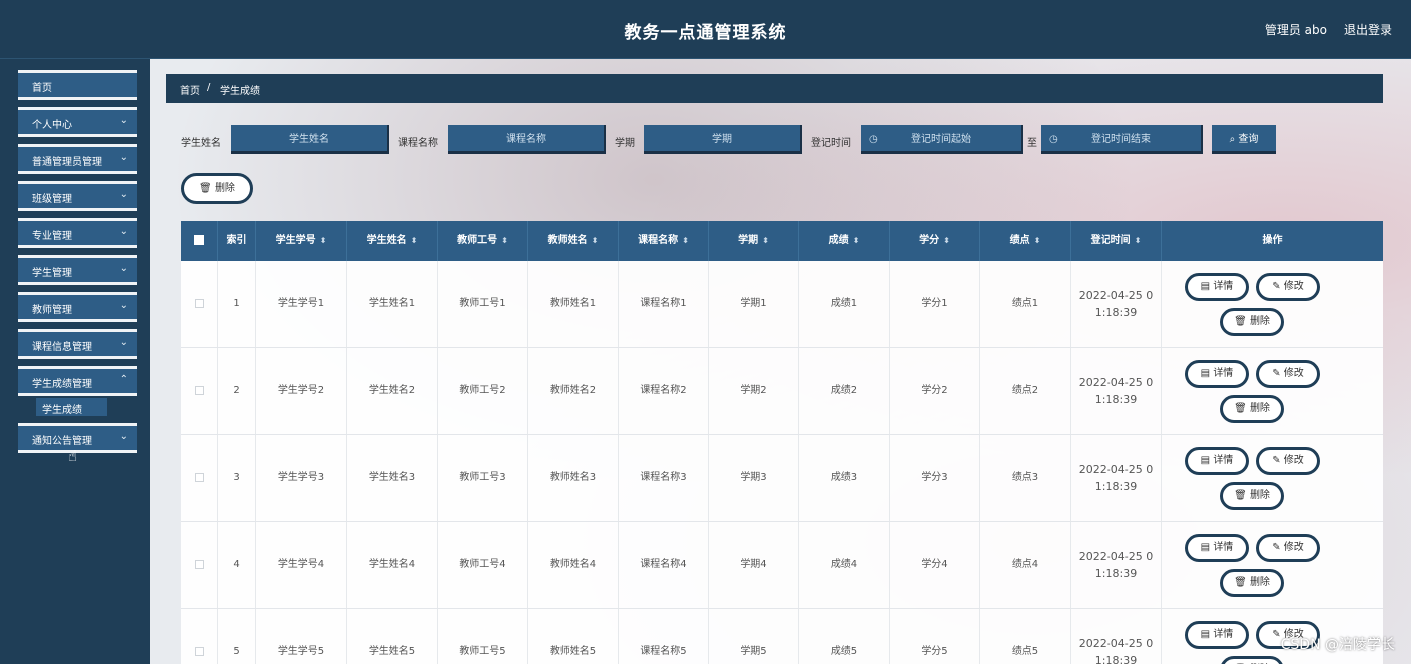  What do you see at coordinates (42, 88) in the screenshot?
I see `sidebar-item-label: 首页` at bounding box center [42, 88].